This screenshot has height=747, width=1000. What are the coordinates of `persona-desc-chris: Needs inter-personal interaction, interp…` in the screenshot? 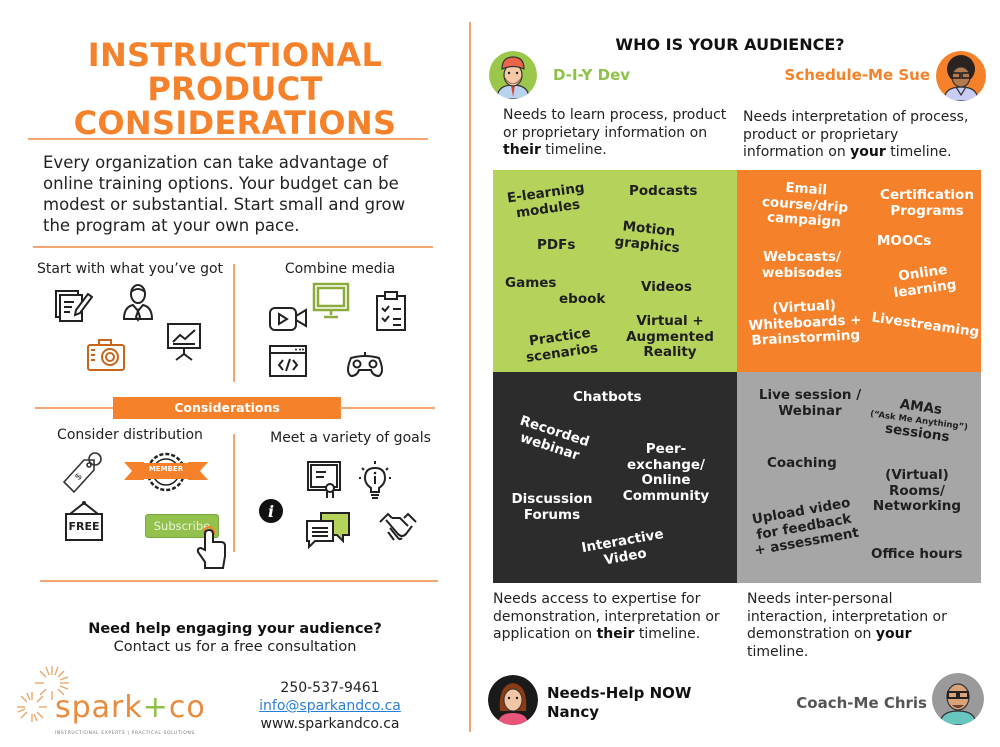 It's located at (862, 626).